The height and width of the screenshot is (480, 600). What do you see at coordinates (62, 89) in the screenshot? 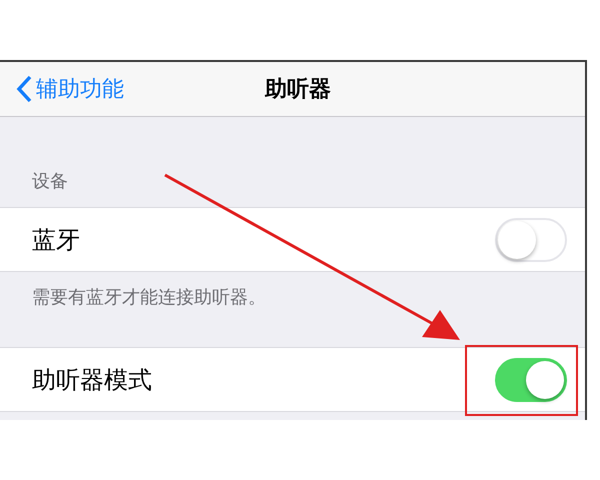
I see `back-button: 辅助功能` at bounding box center [62, 89].